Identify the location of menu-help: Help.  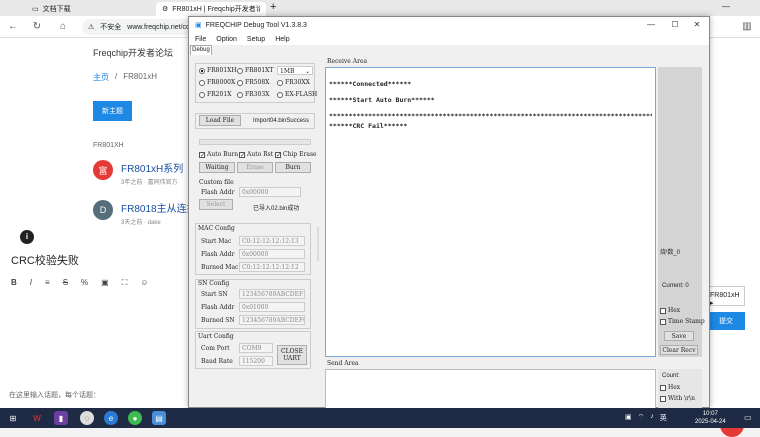
(282, 39).